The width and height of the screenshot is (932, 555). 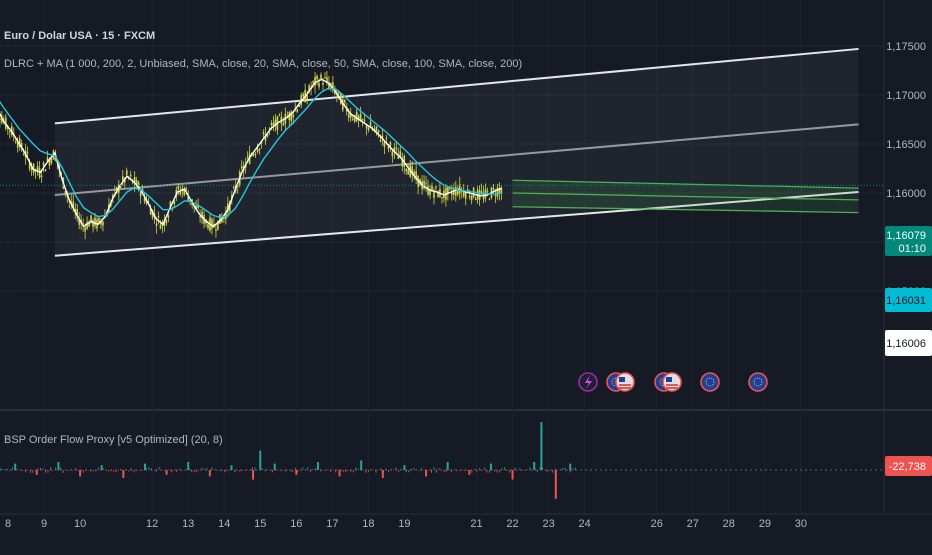 What do you see at coordinates (906, 47) in the screenshot?
I see `price-tick-label: 1,17500` at bounding box center [906, 47].